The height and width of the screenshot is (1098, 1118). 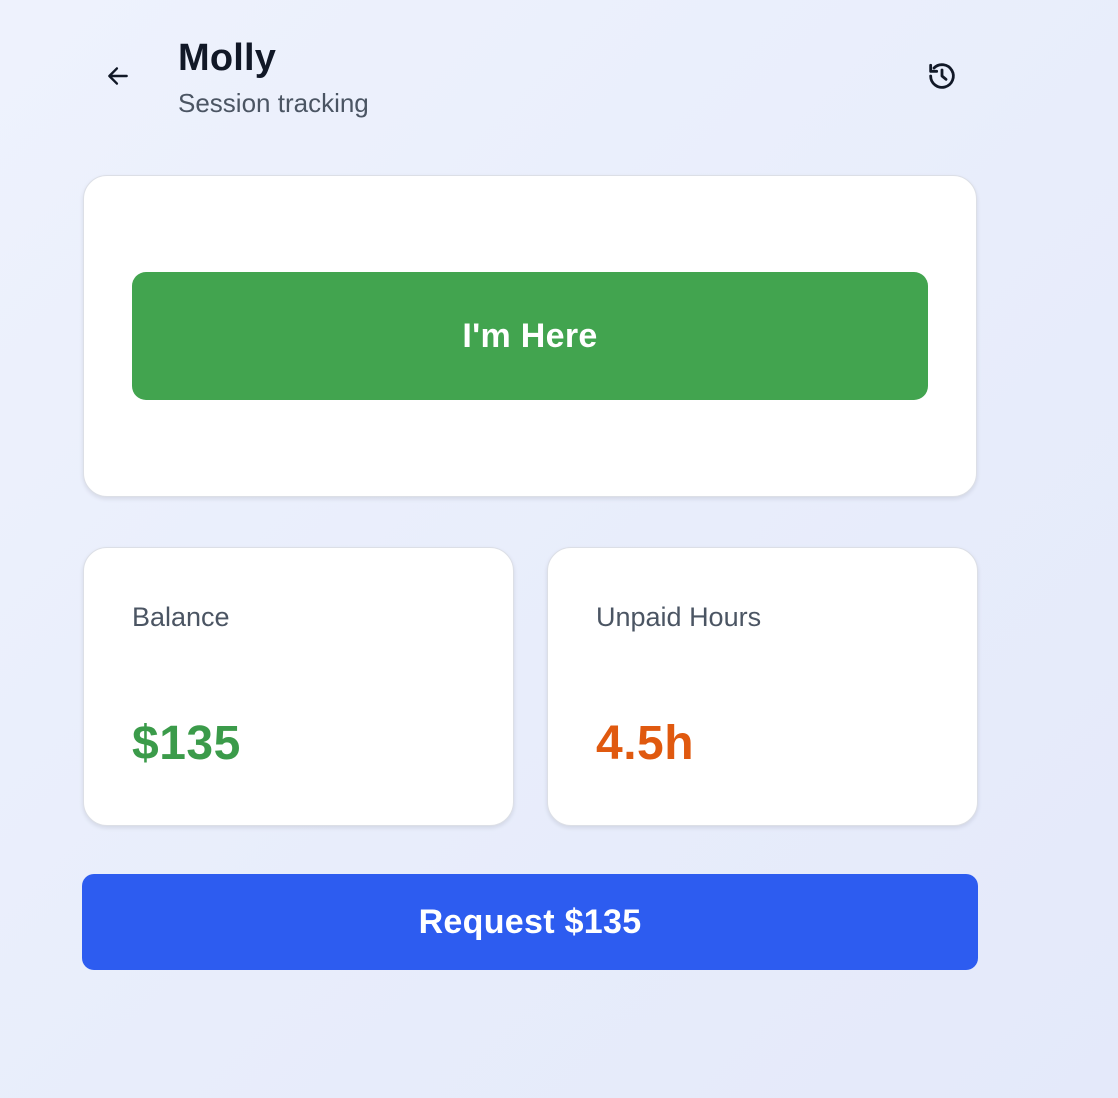 I want to click on history-button, so click(x=942, y=78).